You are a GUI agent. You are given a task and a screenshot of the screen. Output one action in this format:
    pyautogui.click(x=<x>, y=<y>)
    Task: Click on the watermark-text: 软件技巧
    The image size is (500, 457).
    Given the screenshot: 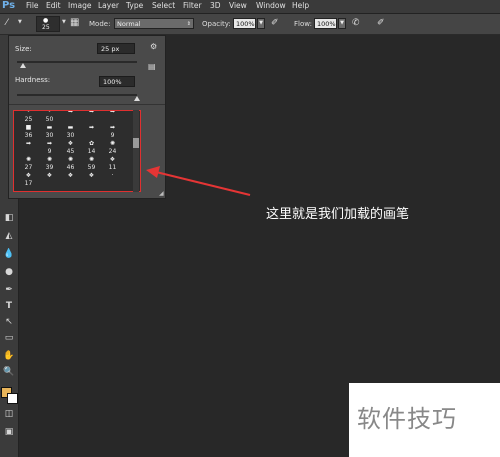 What is the action you would take?
    pyautogui.click(x=407, y=419)
    